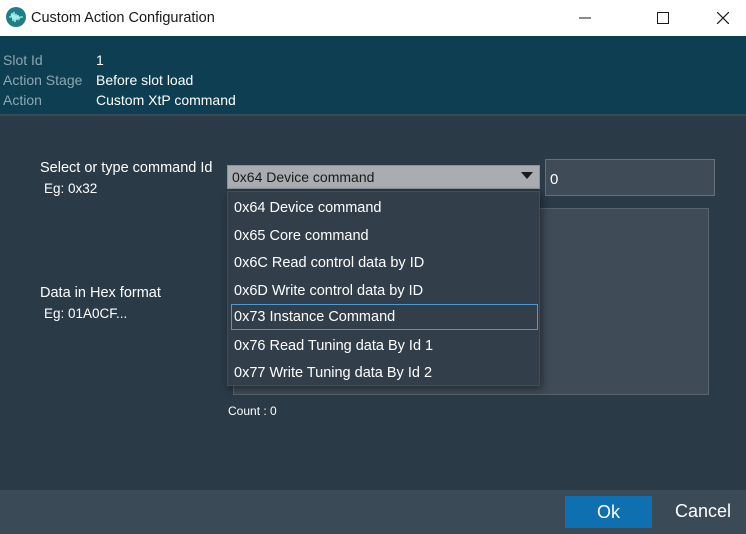 The image size is (746, 534). Describe the element at coordinates (630, 177) in the screenshot. I see `command-id-input: 0` at that location.